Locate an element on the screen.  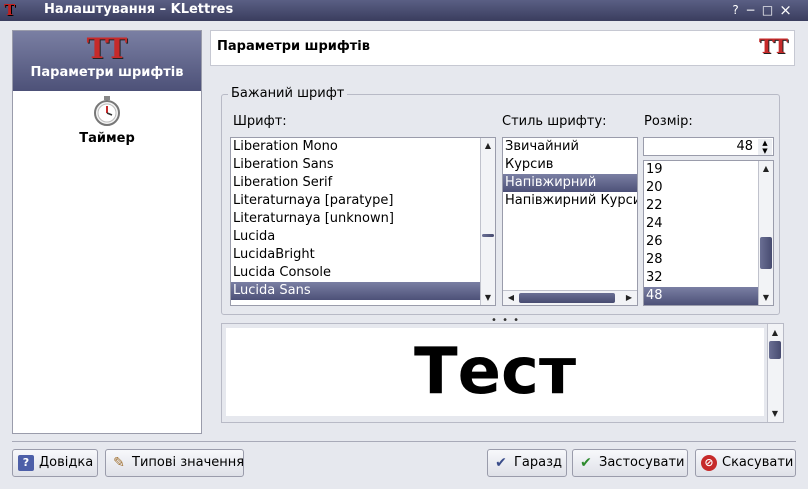
font-style-label: Стиль шрифту: is located at coordinates (554, 121).